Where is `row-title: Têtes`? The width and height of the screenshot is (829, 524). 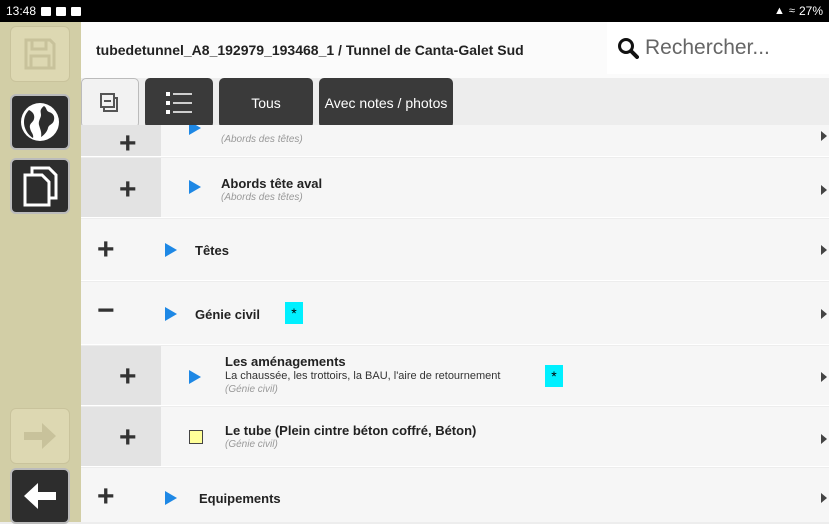 row-title: Têtes is located at coordinates (212, 250).